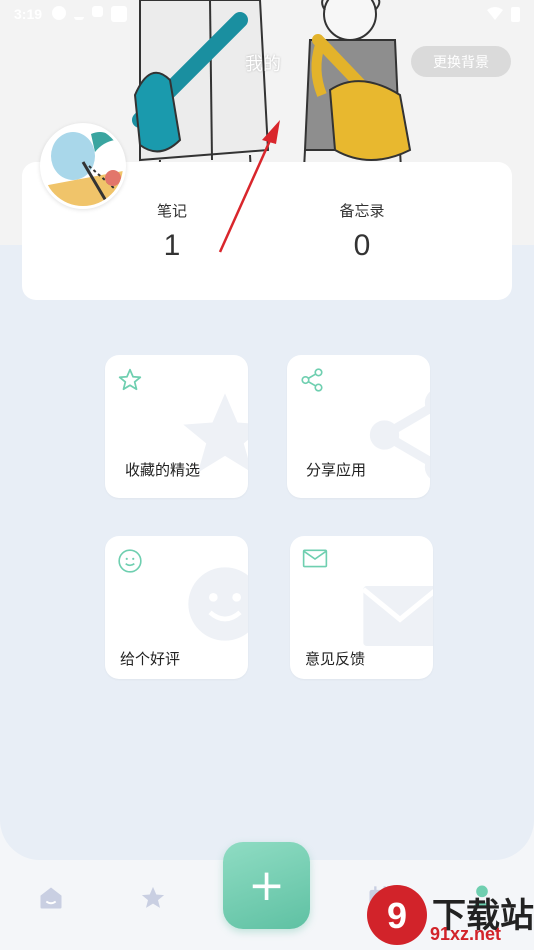  I want to click on favorites-label: 收藏的精选, so click(163, 470).